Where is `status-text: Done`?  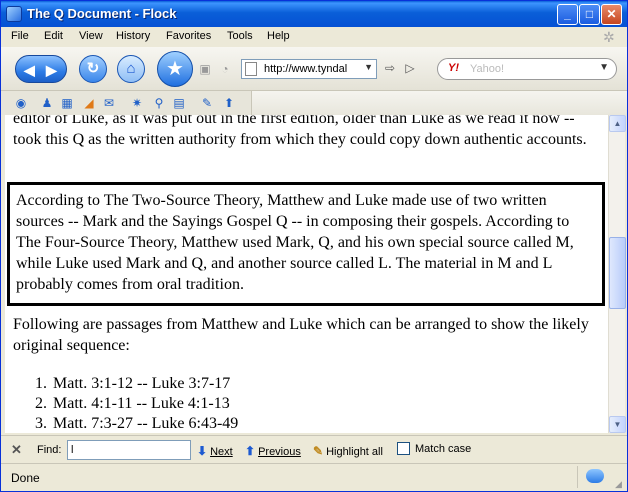
status-text: Done is located at coordinates (25, 478).